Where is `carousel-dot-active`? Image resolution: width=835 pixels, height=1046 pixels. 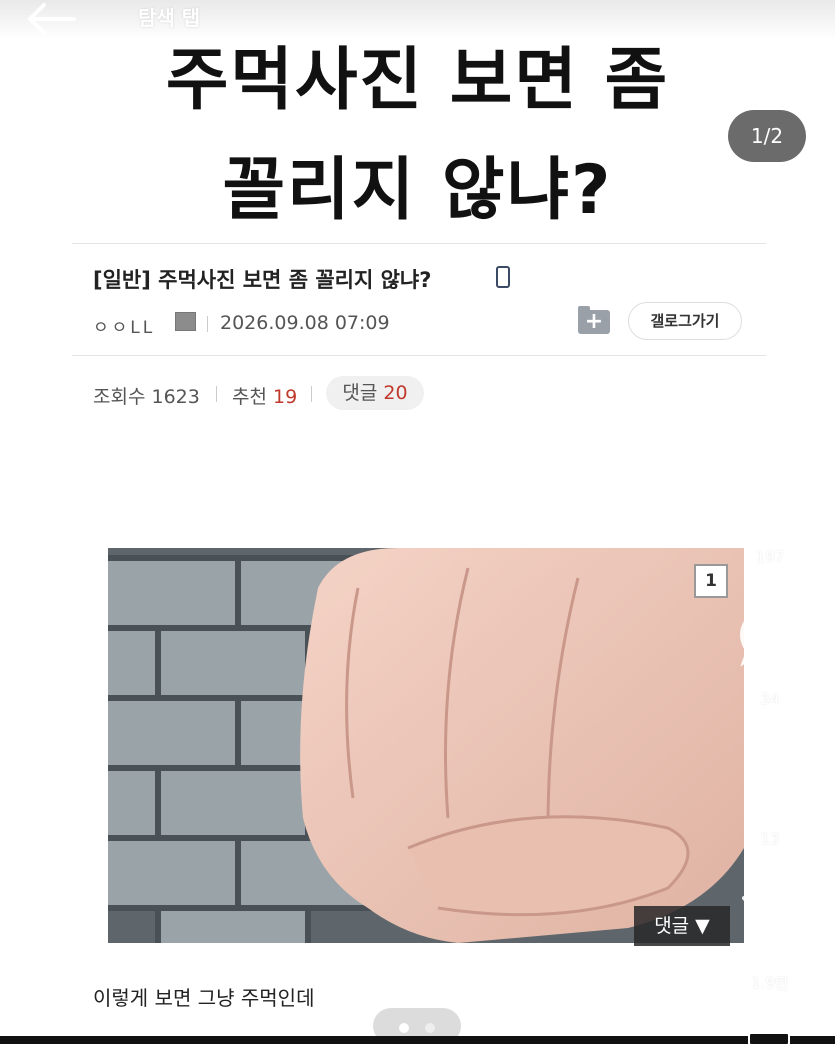
carousel-dot-active is located at coordinates (404, 1028).